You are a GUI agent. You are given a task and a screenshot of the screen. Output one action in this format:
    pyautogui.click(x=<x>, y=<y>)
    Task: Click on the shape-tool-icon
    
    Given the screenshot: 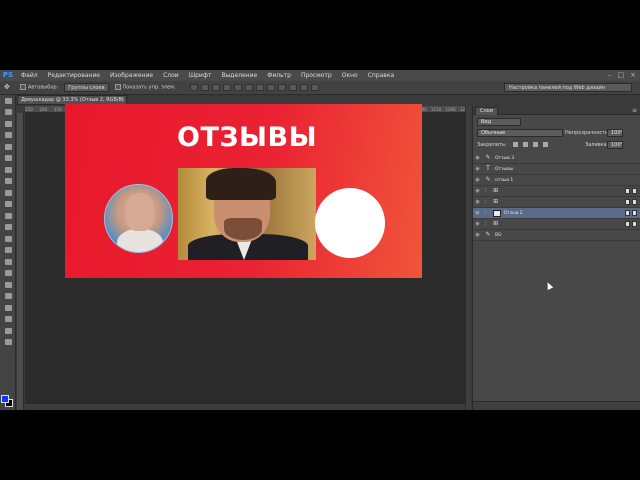 What is the action you would take?
    pyautogui.click(x=8, y=297)
    